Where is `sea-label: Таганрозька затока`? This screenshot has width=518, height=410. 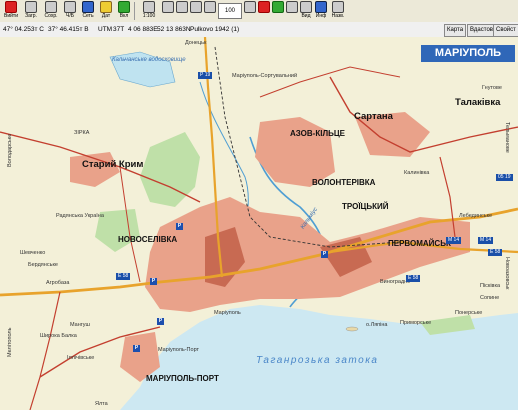 sea-label: Таганрозька затока is located at coordinates (317, 360).